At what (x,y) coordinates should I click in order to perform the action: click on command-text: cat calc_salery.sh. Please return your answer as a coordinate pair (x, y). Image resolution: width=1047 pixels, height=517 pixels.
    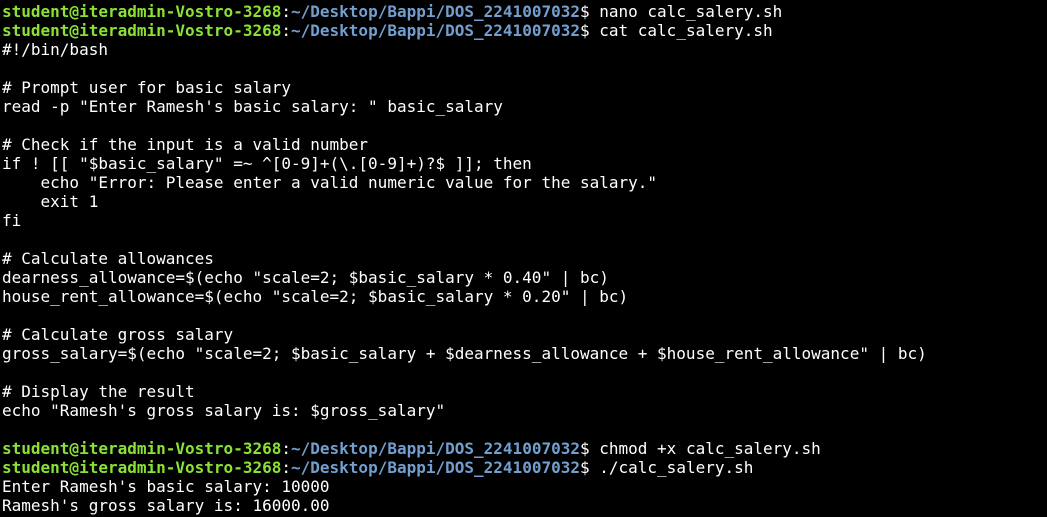
    Looking at the image, I should click on (686, 30).